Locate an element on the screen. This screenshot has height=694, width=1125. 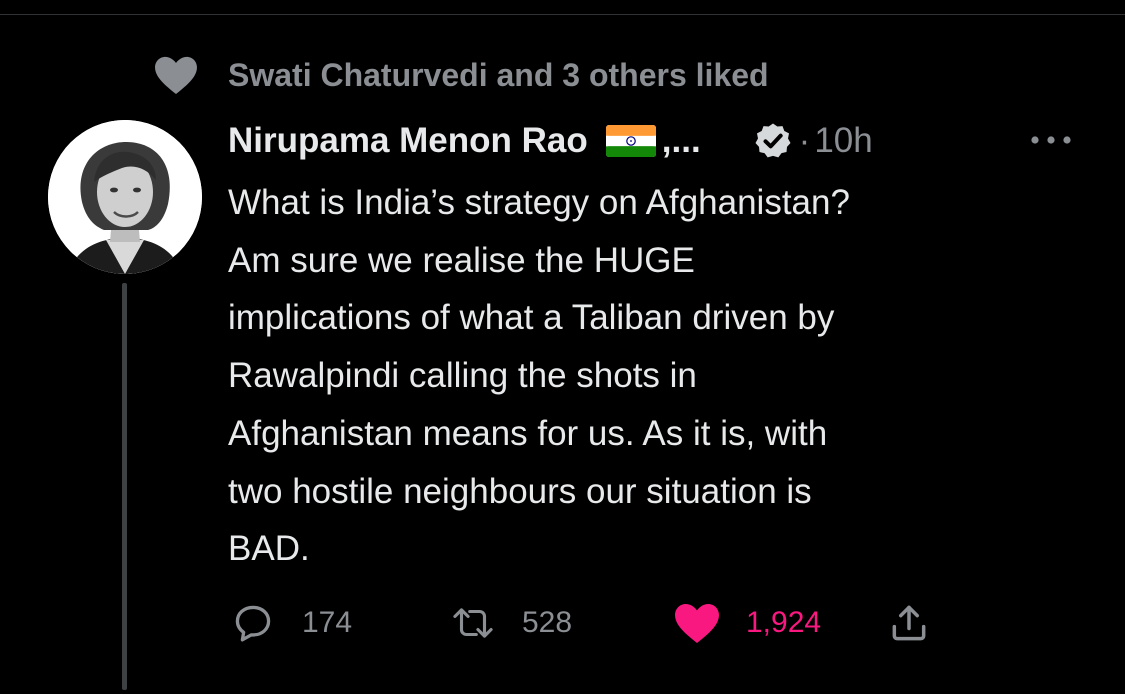
share-button is located at coordinates (909, 623).